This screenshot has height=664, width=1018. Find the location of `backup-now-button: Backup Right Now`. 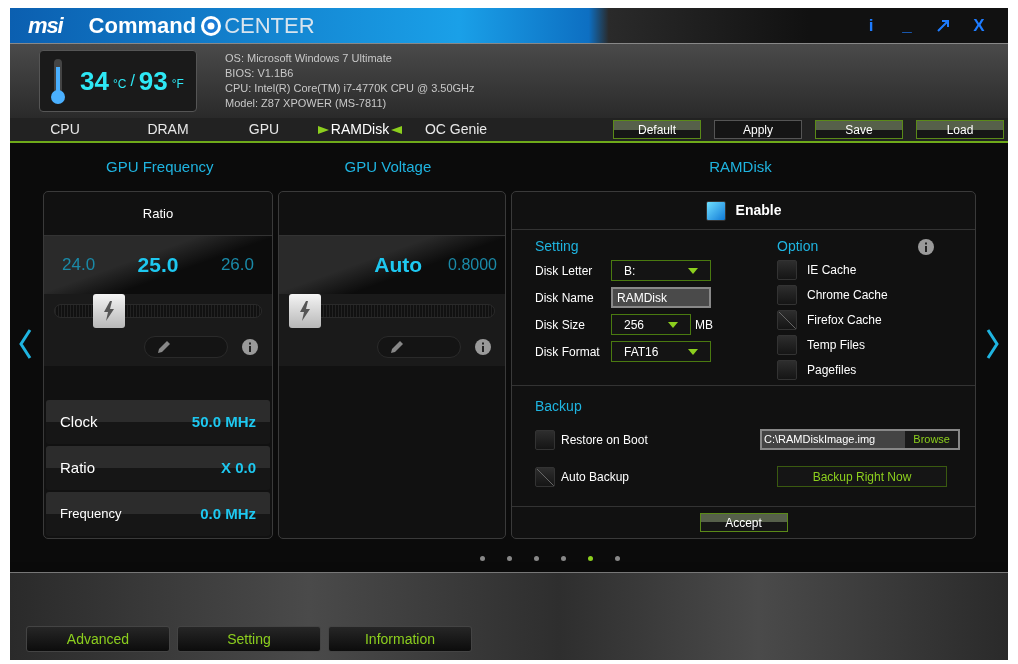

backup-now-button: Backup Right Now is located at coordinates (862, 476).